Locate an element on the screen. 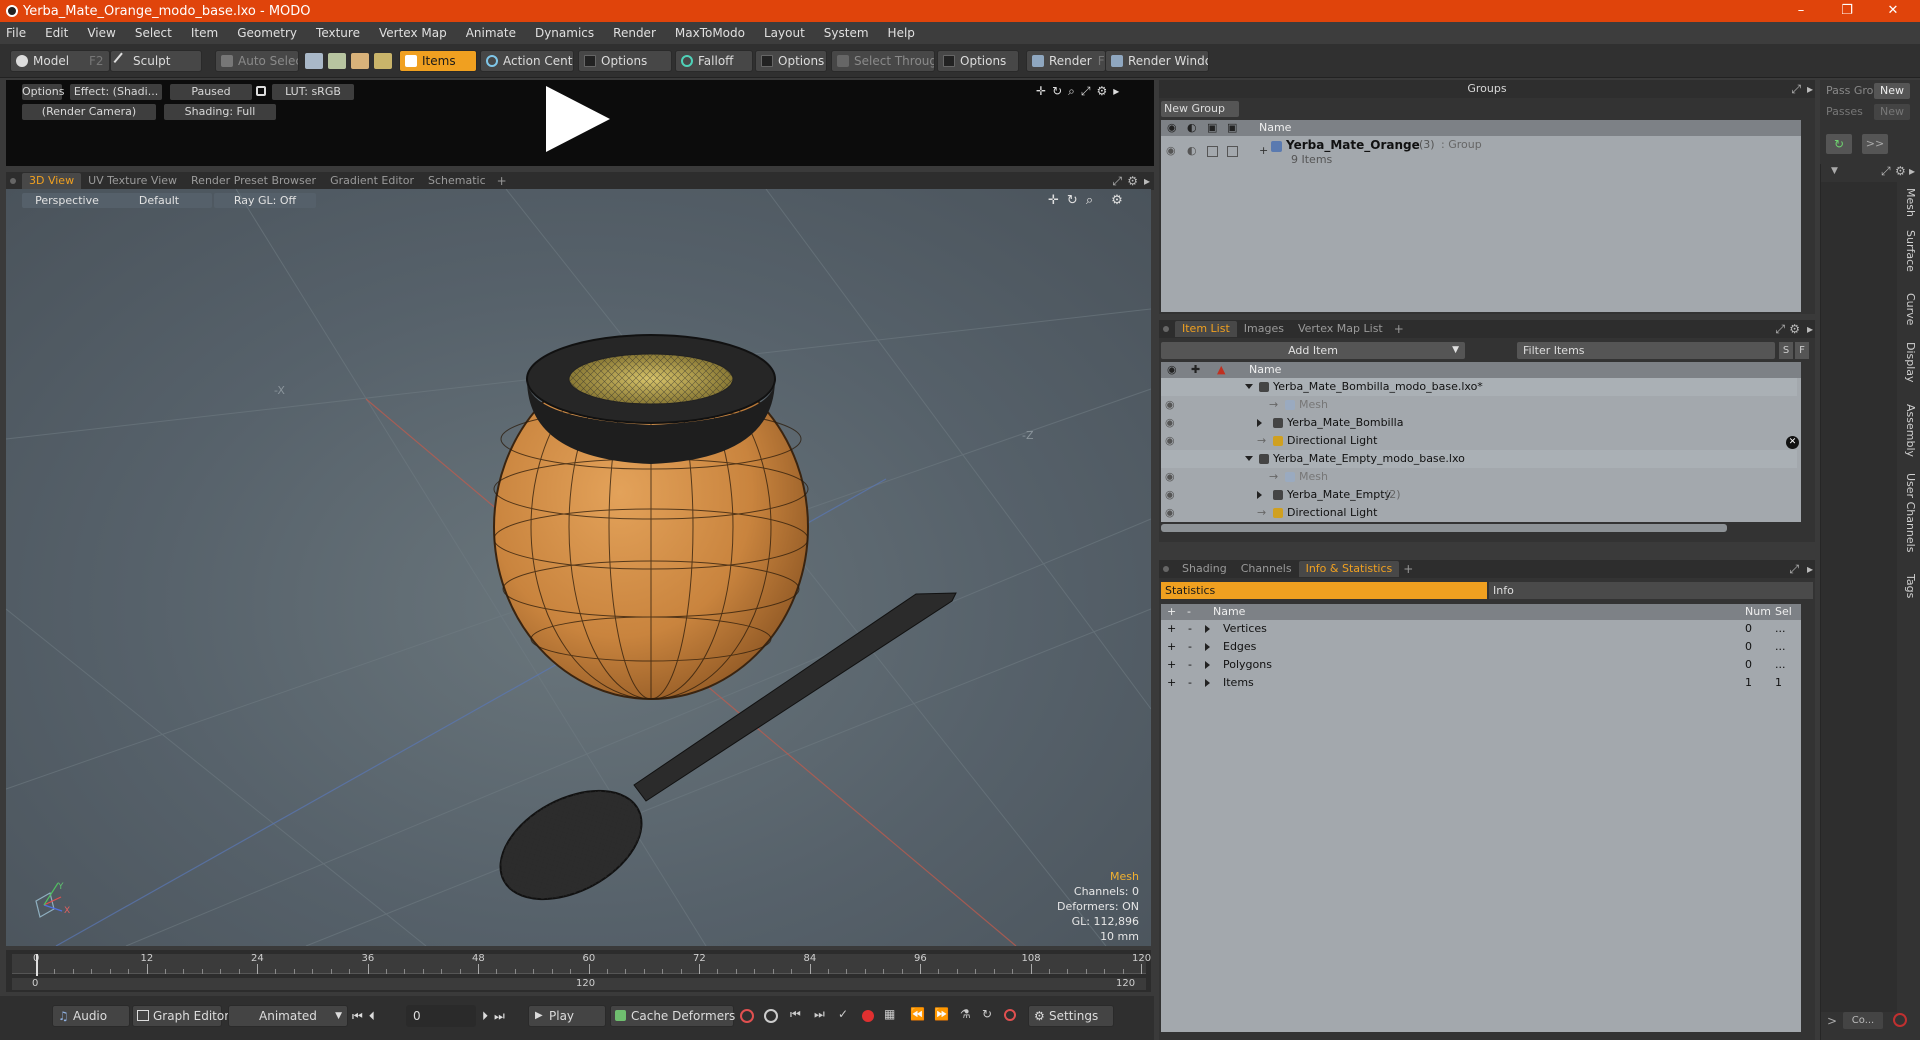 The width and height of the screenshot is (1920, 1040). item-row: Yerba_Mate_Empty_modo_base.lxo is located at coordinates (1479, 459).